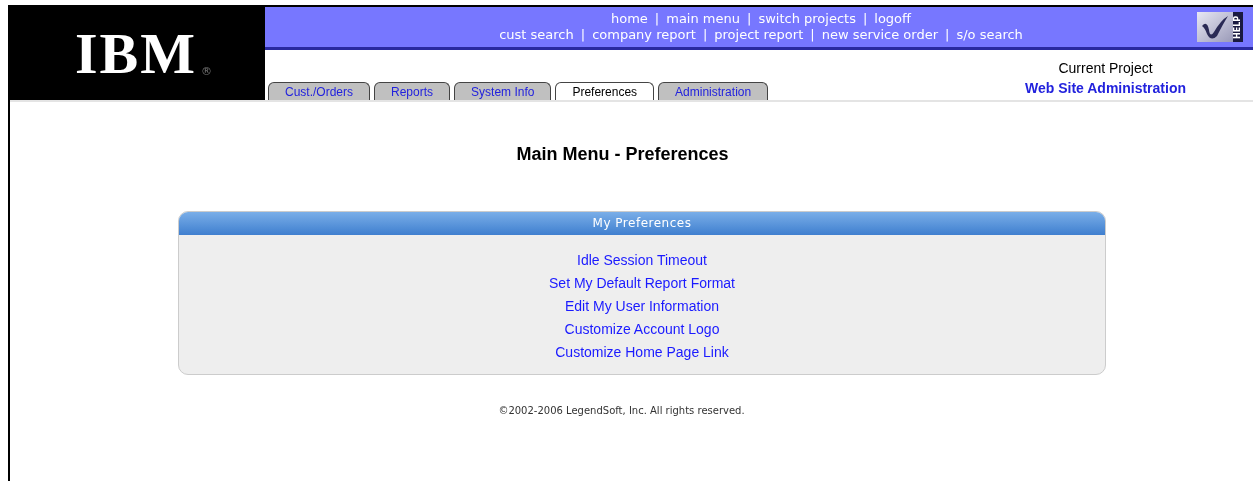 Image resolution: width=1253 pixels, height=481 pixels. I want to click on tab: Cust./Orders, so click(319, 91).